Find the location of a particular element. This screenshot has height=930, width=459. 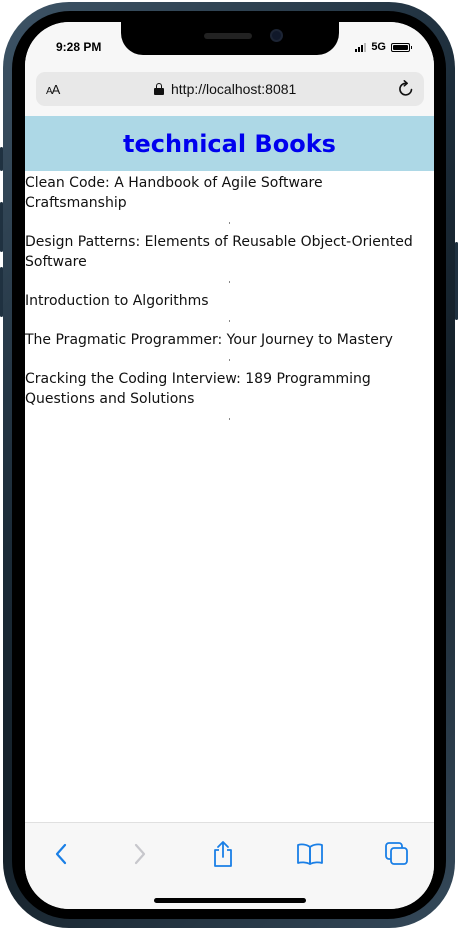

reader-settings-button: AA is located at coordinates (53, 89).